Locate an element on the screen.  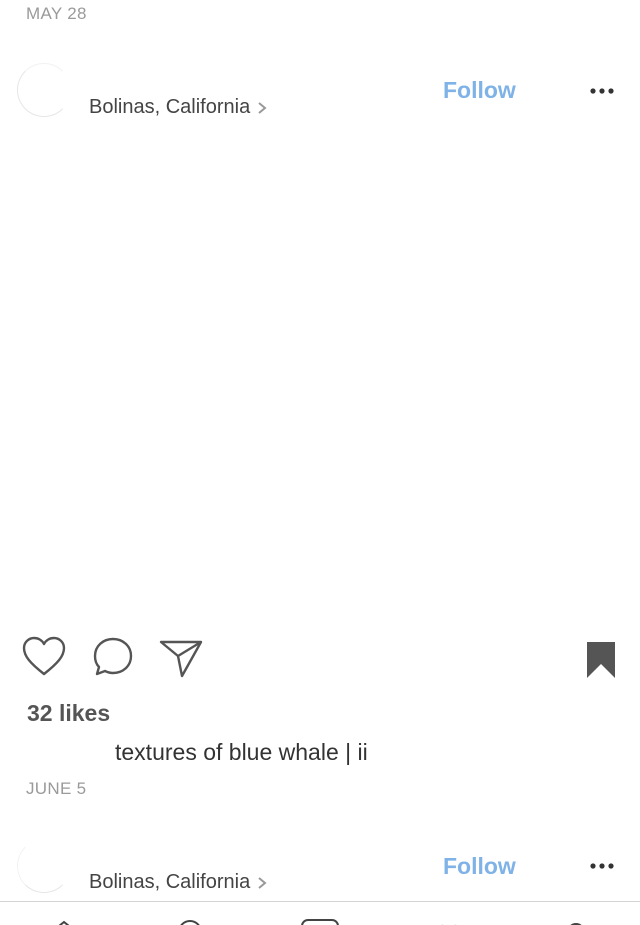
post-caption: textures of blue whale | ii is located at coordinates (241, 752).